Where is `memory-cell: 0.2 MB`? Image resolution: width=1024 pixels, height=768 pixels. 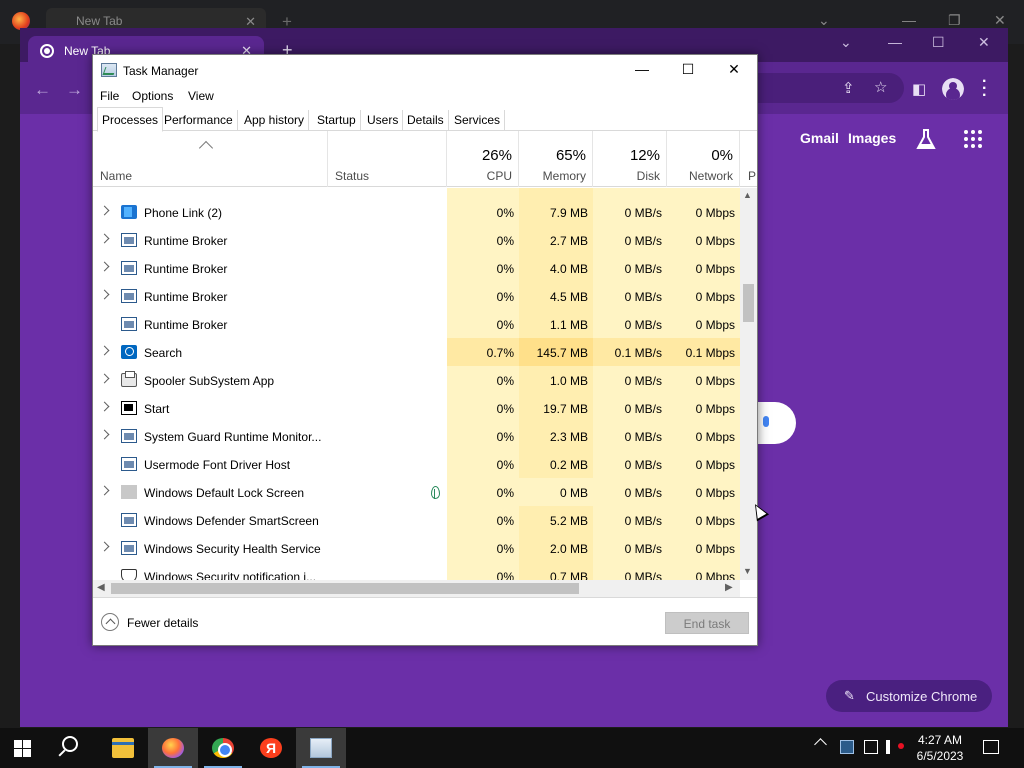 memory-cell: 0.2 MB is located at coordinates (556, 464).